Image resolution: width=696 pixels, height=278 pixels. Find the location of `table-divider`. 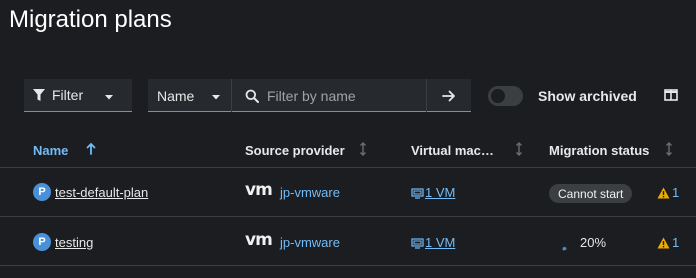

table-divider is located at coordinates (348, 265).